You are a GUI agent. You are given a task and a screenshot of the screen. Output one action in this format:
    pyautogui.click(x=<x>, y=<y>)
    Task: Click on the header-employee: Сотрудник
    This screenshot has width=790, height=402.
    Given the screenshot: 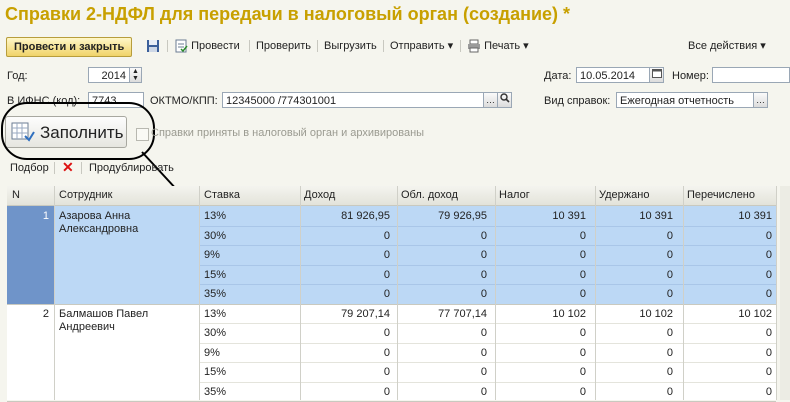 What is the action you would take?
    pyautogui.click(x=85, y=195)
    